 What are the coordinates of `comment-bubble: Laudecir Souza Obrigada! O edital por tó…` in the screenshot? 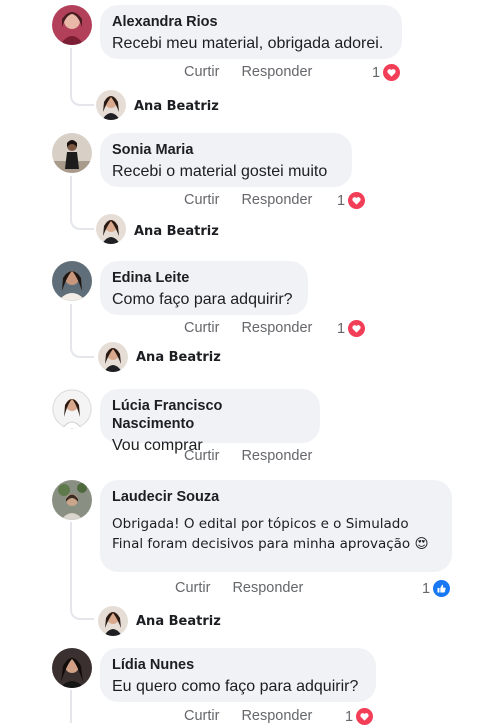 It's located at (276, 526).